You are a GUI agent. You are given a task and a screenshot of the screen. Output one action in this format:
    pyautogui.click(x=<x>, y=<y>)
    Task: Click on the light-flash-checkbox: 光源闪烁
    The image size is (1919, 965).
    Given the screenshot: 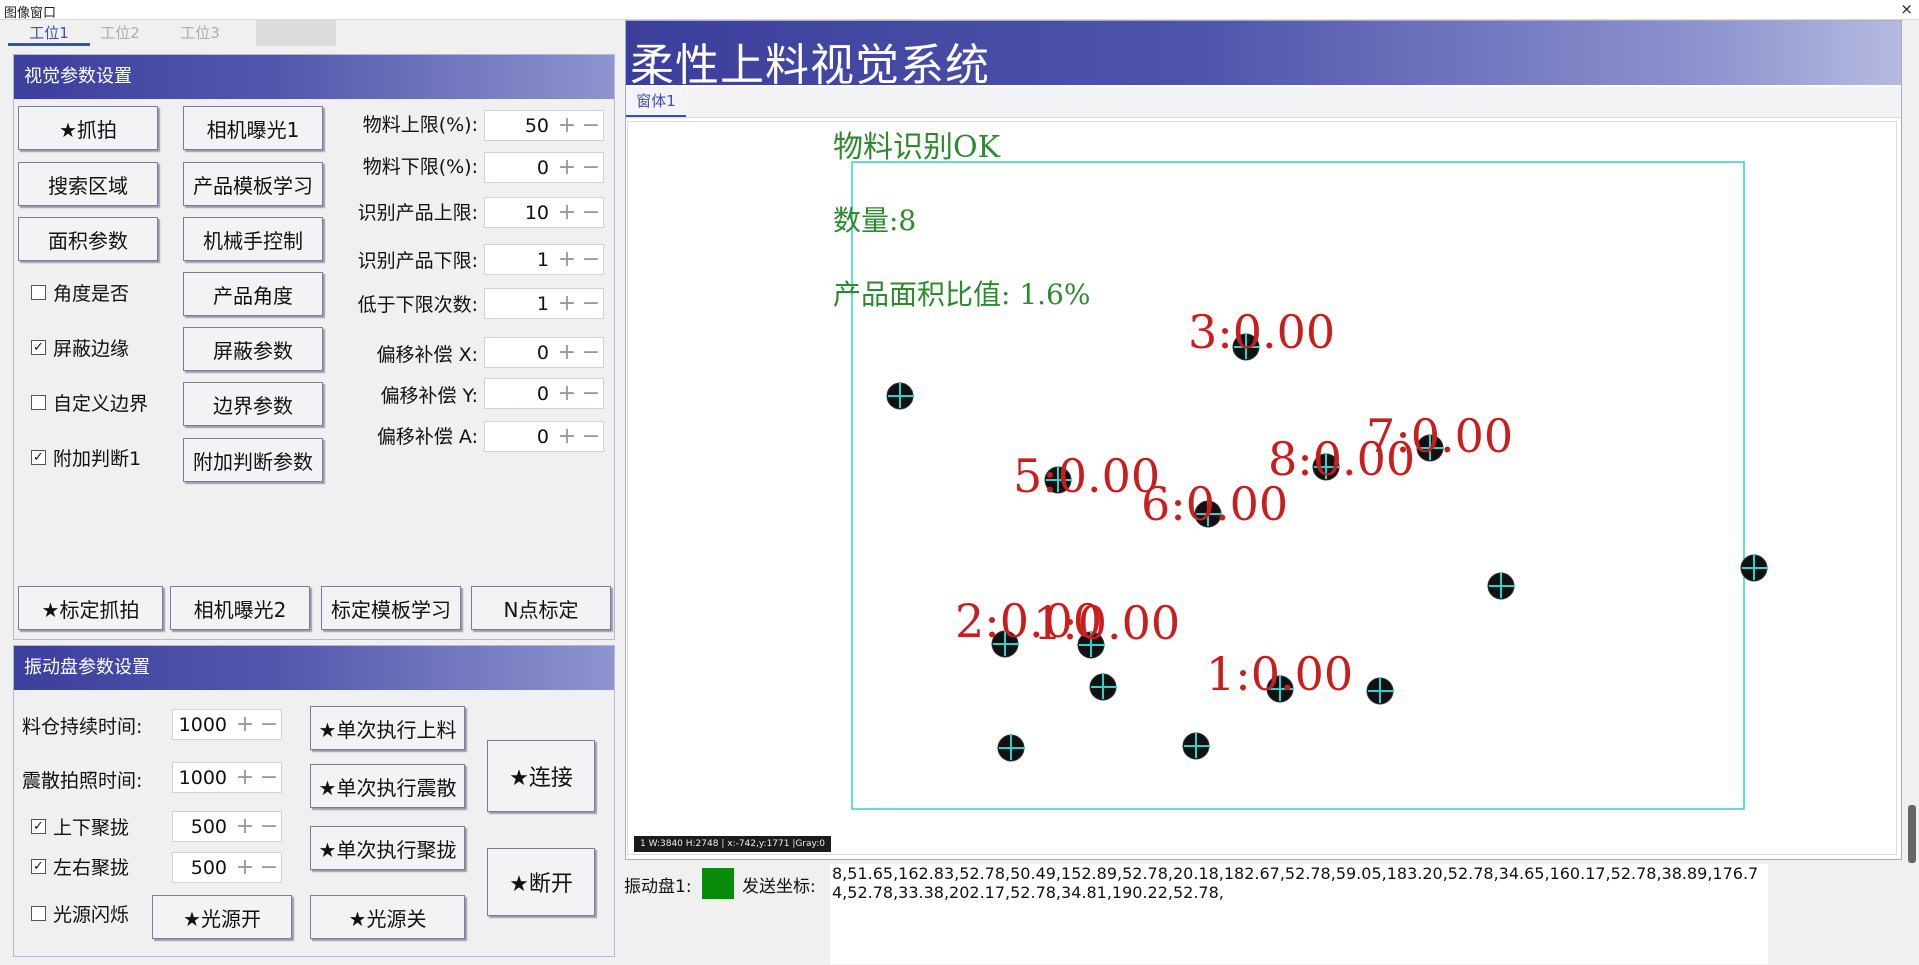 What is the action you would take?
    pyautogui.click(x=80, y=913)
    